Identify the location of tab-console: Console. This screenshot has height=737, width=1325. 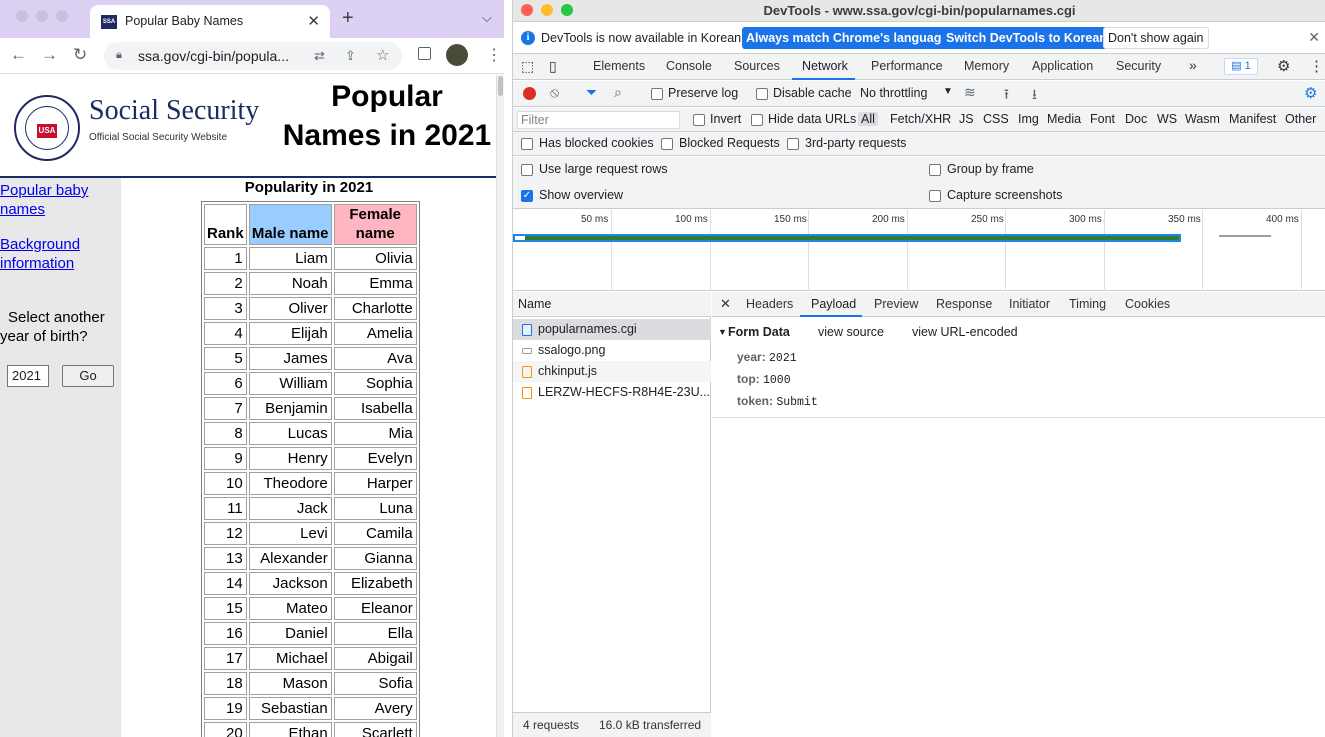
(689, 66).